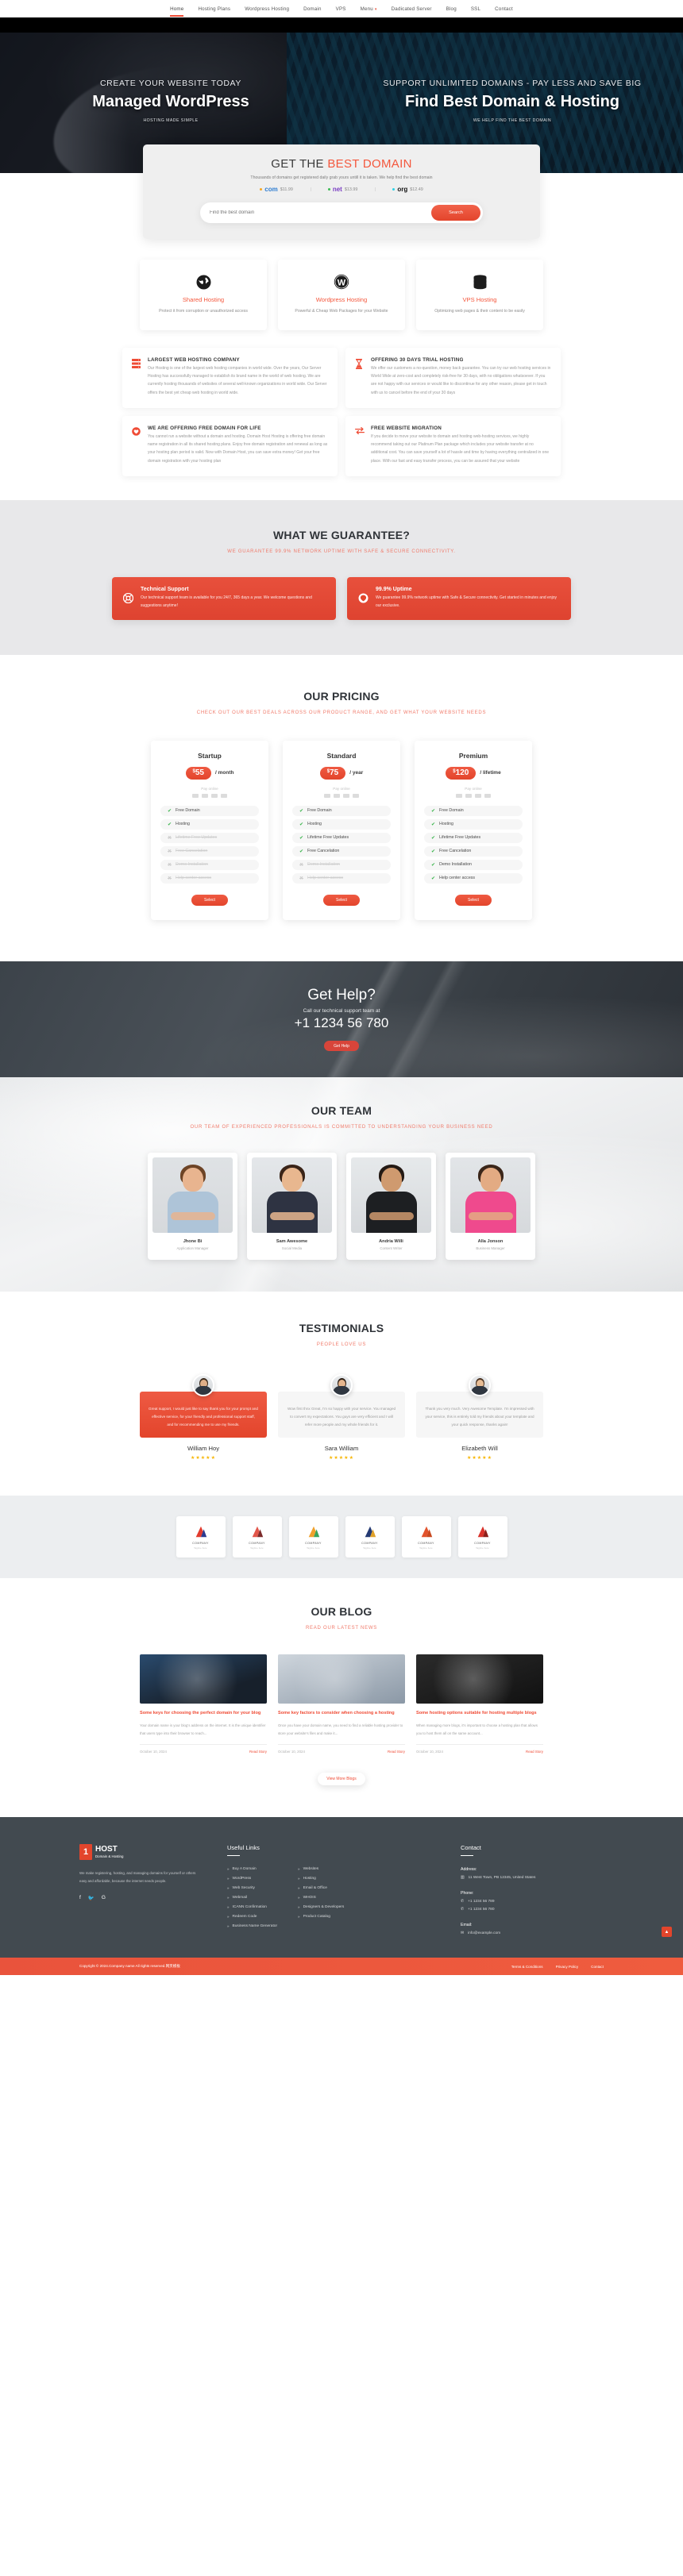 This screenshot has width=683, height=2576. What do you see at coordinates (332, 773) in the screenshot?
I see `plan-price: $75` at bounding box center [332, 773].